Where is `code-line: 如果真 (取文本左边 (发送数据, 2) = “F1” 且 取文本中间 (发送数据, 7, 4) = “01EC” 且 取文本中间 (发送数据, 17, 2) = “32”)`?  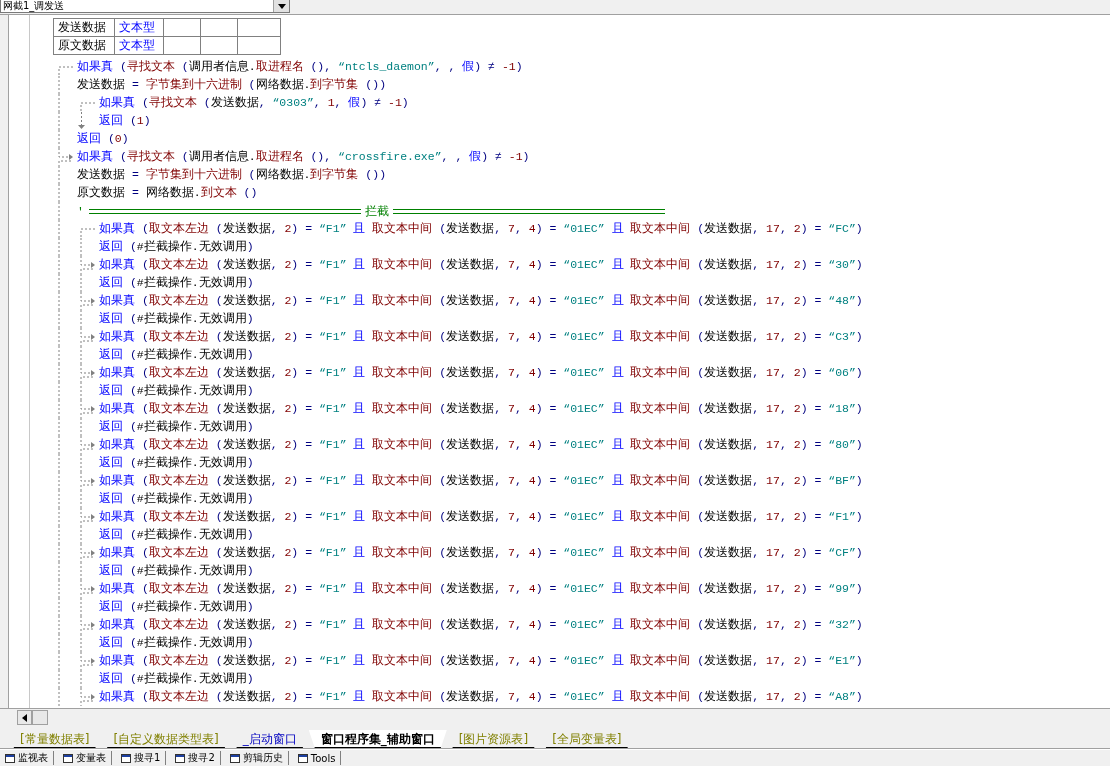
code-line: 如果真 (取文本左边 (发送数据, 2) = “F1” 且 取文本中间 (发送数据, 7, 4) = “01EC” 且 取文本中间 (发送数据, 17, 2) = “32”) is located at coordinates (481, 625).